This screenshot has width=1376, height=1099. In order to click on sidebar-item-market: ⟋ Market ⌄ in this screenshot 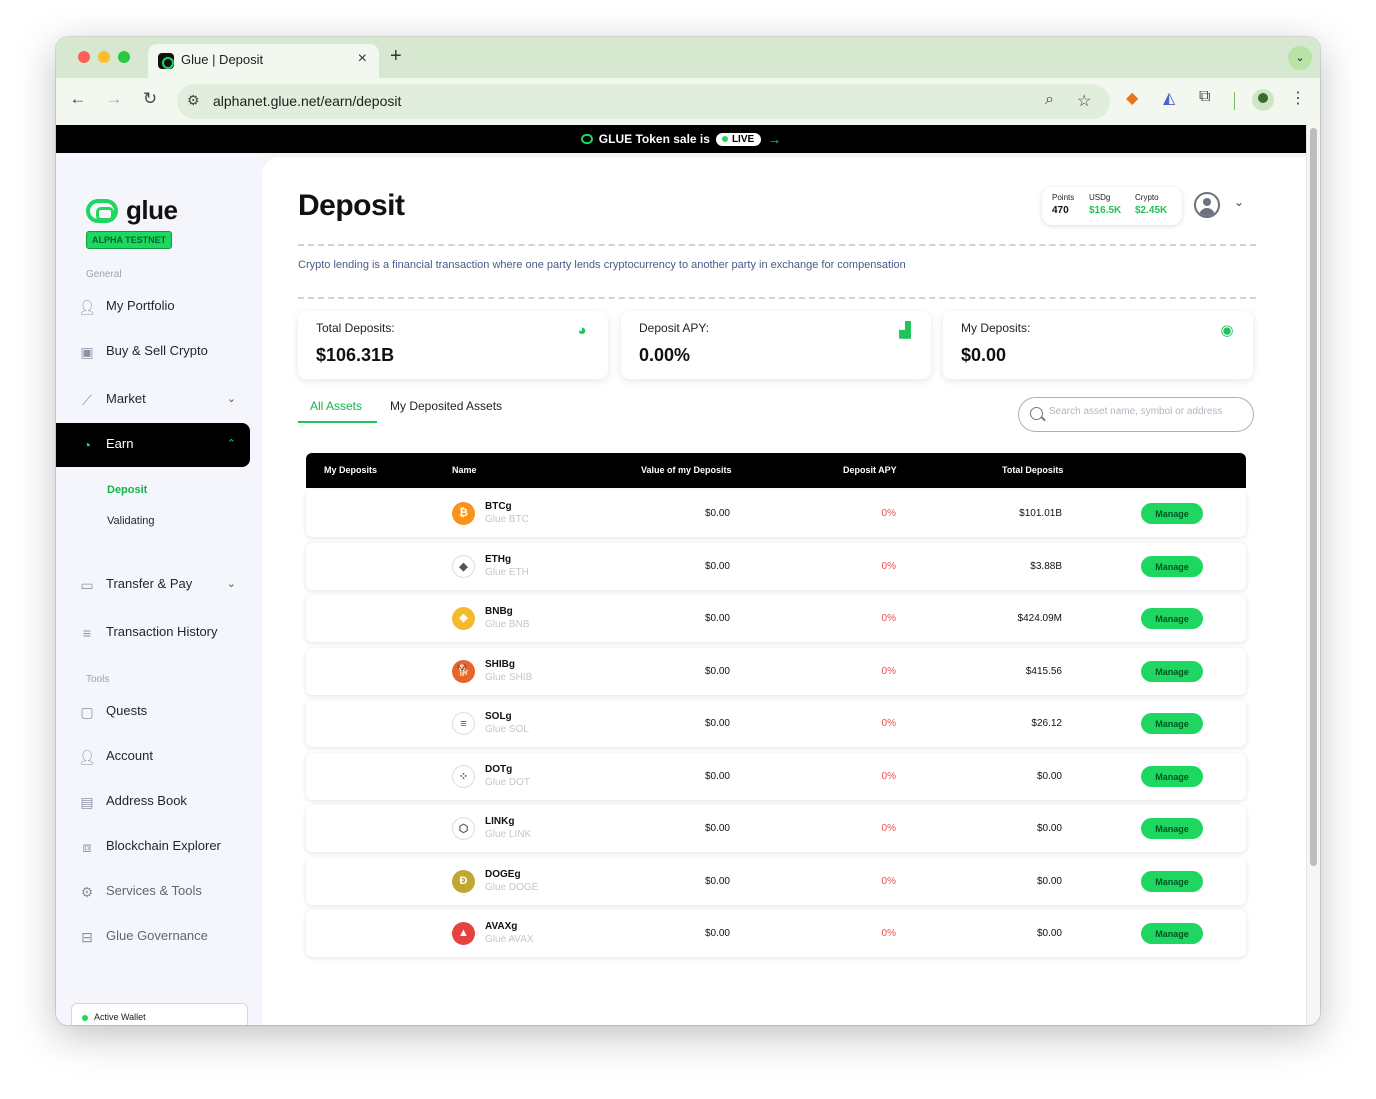, I will do `click(153, 400)`.